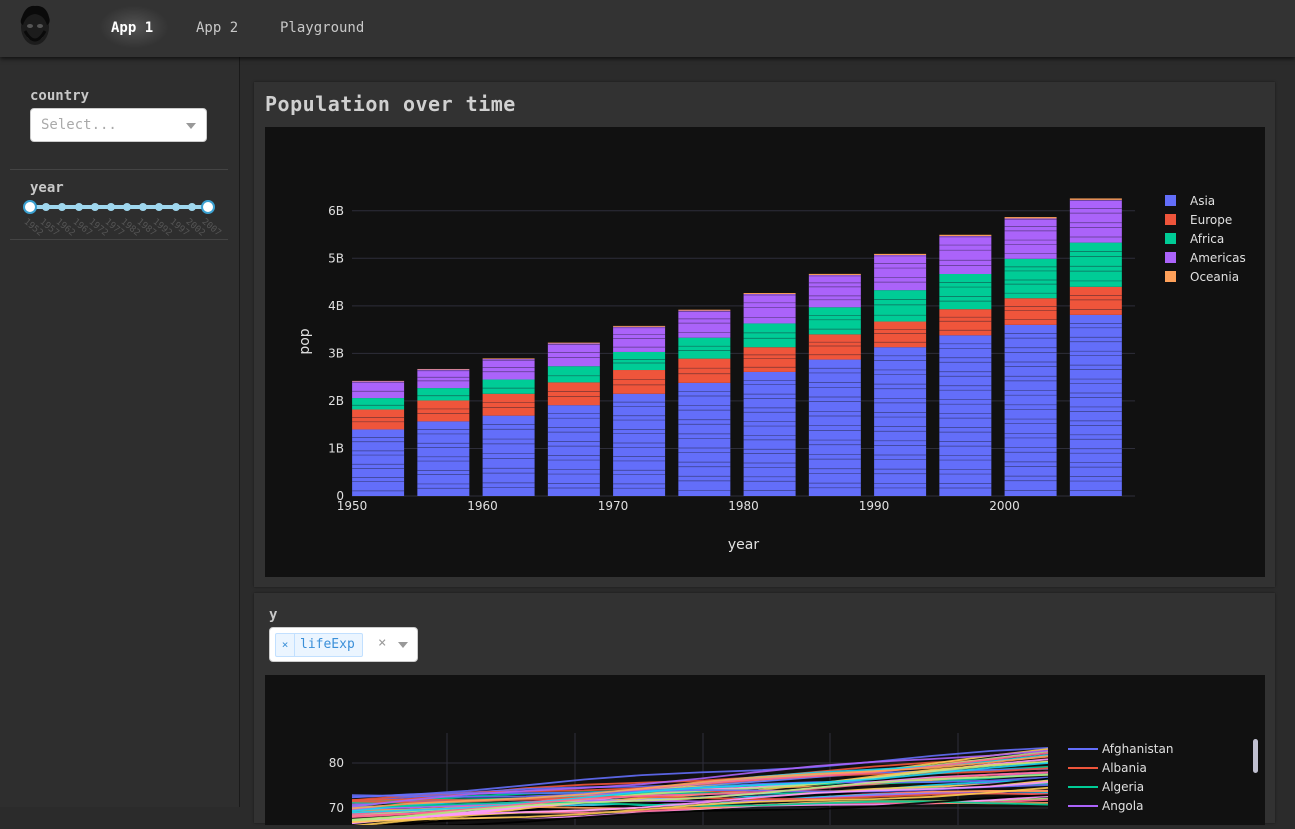  I want to click on y-multi-select: × lifeExp ×, so click(343, 644).